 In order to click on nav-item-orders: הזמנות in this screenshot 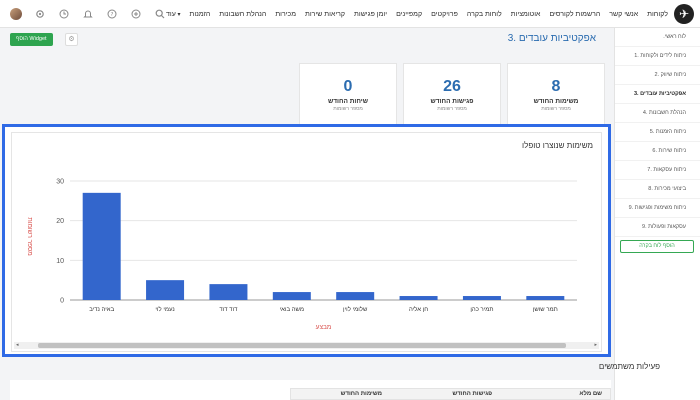, I will do `click(200, 14)`.